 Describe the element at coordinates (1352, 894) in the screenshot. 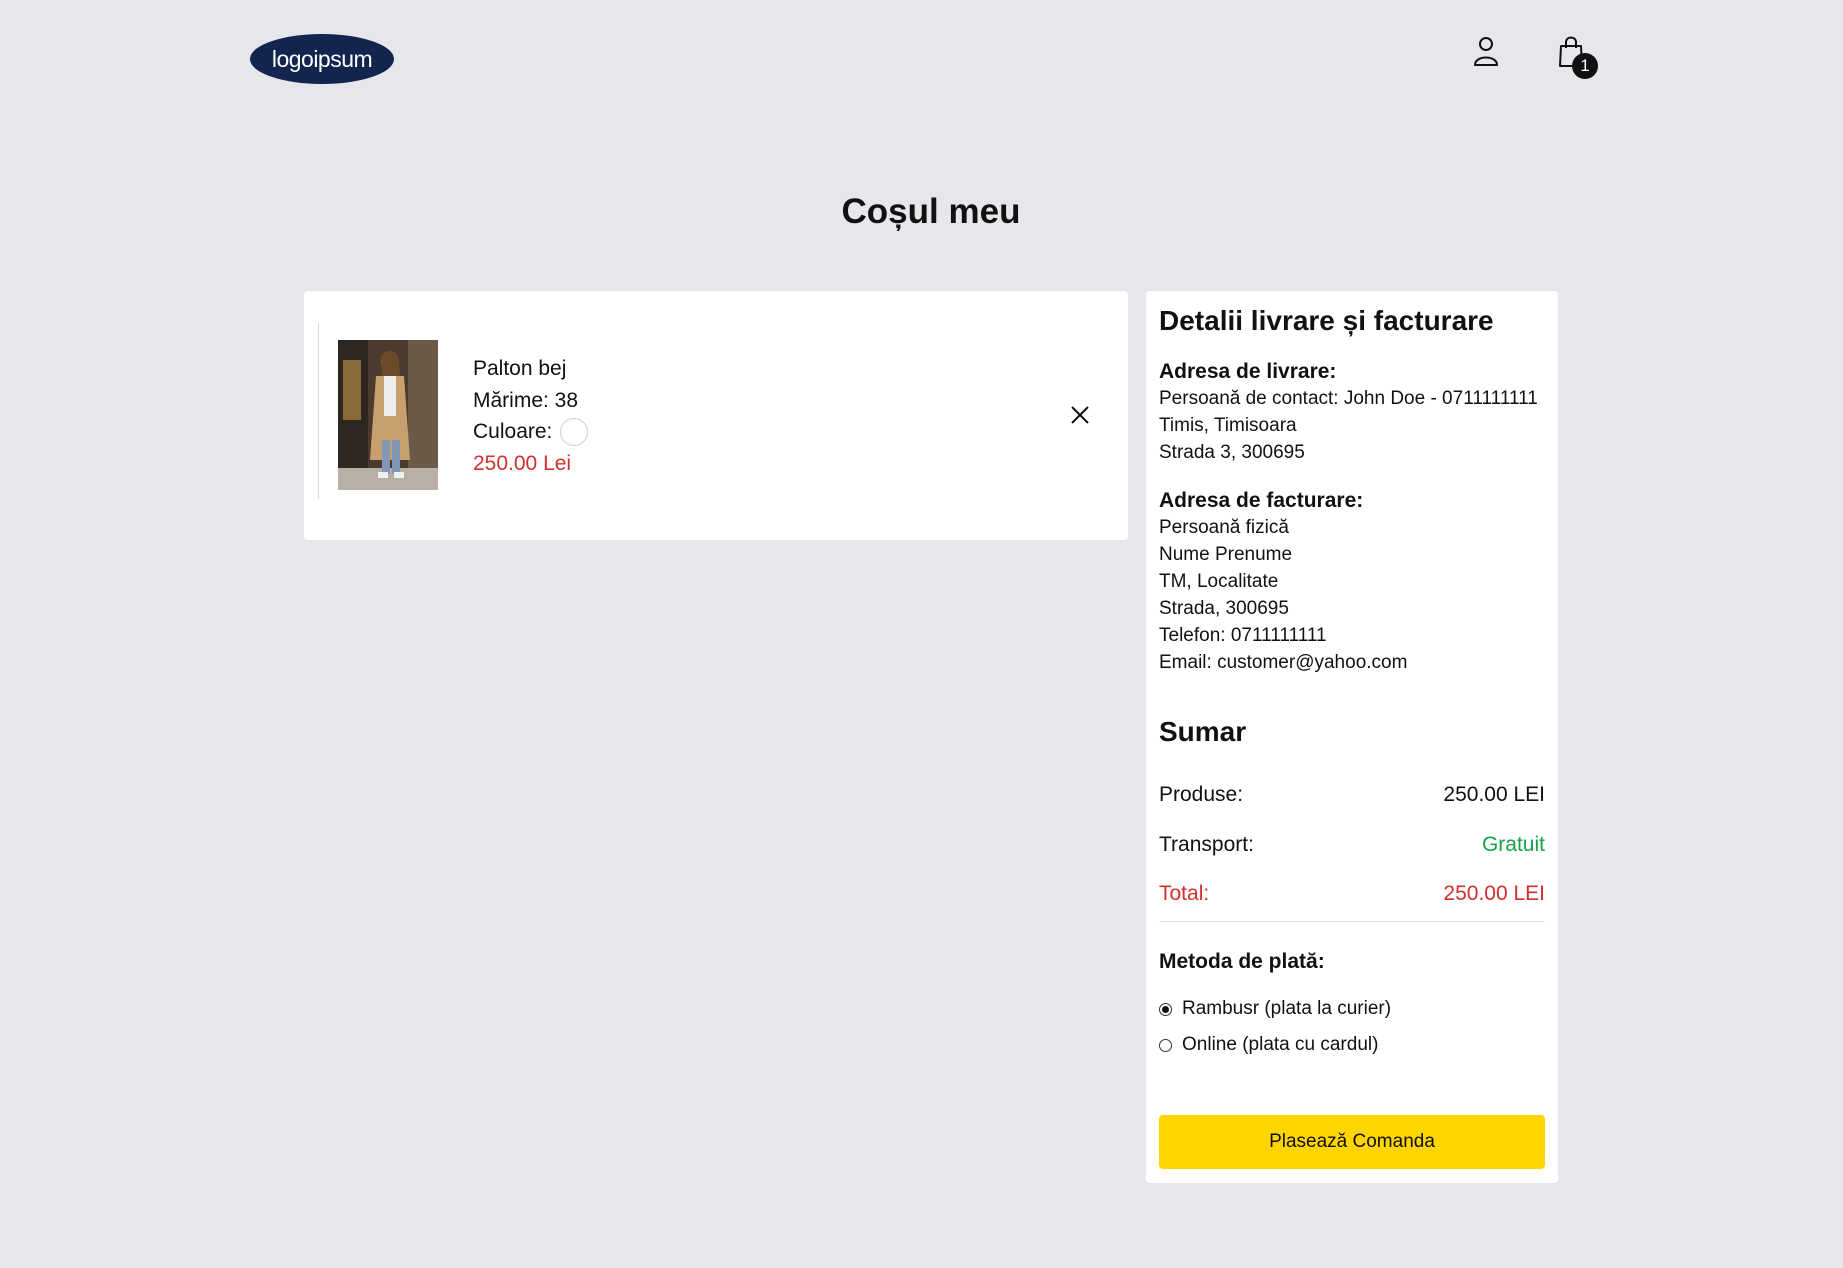

I see `summary-total-row: Total: 250.00 LEI` at that location.